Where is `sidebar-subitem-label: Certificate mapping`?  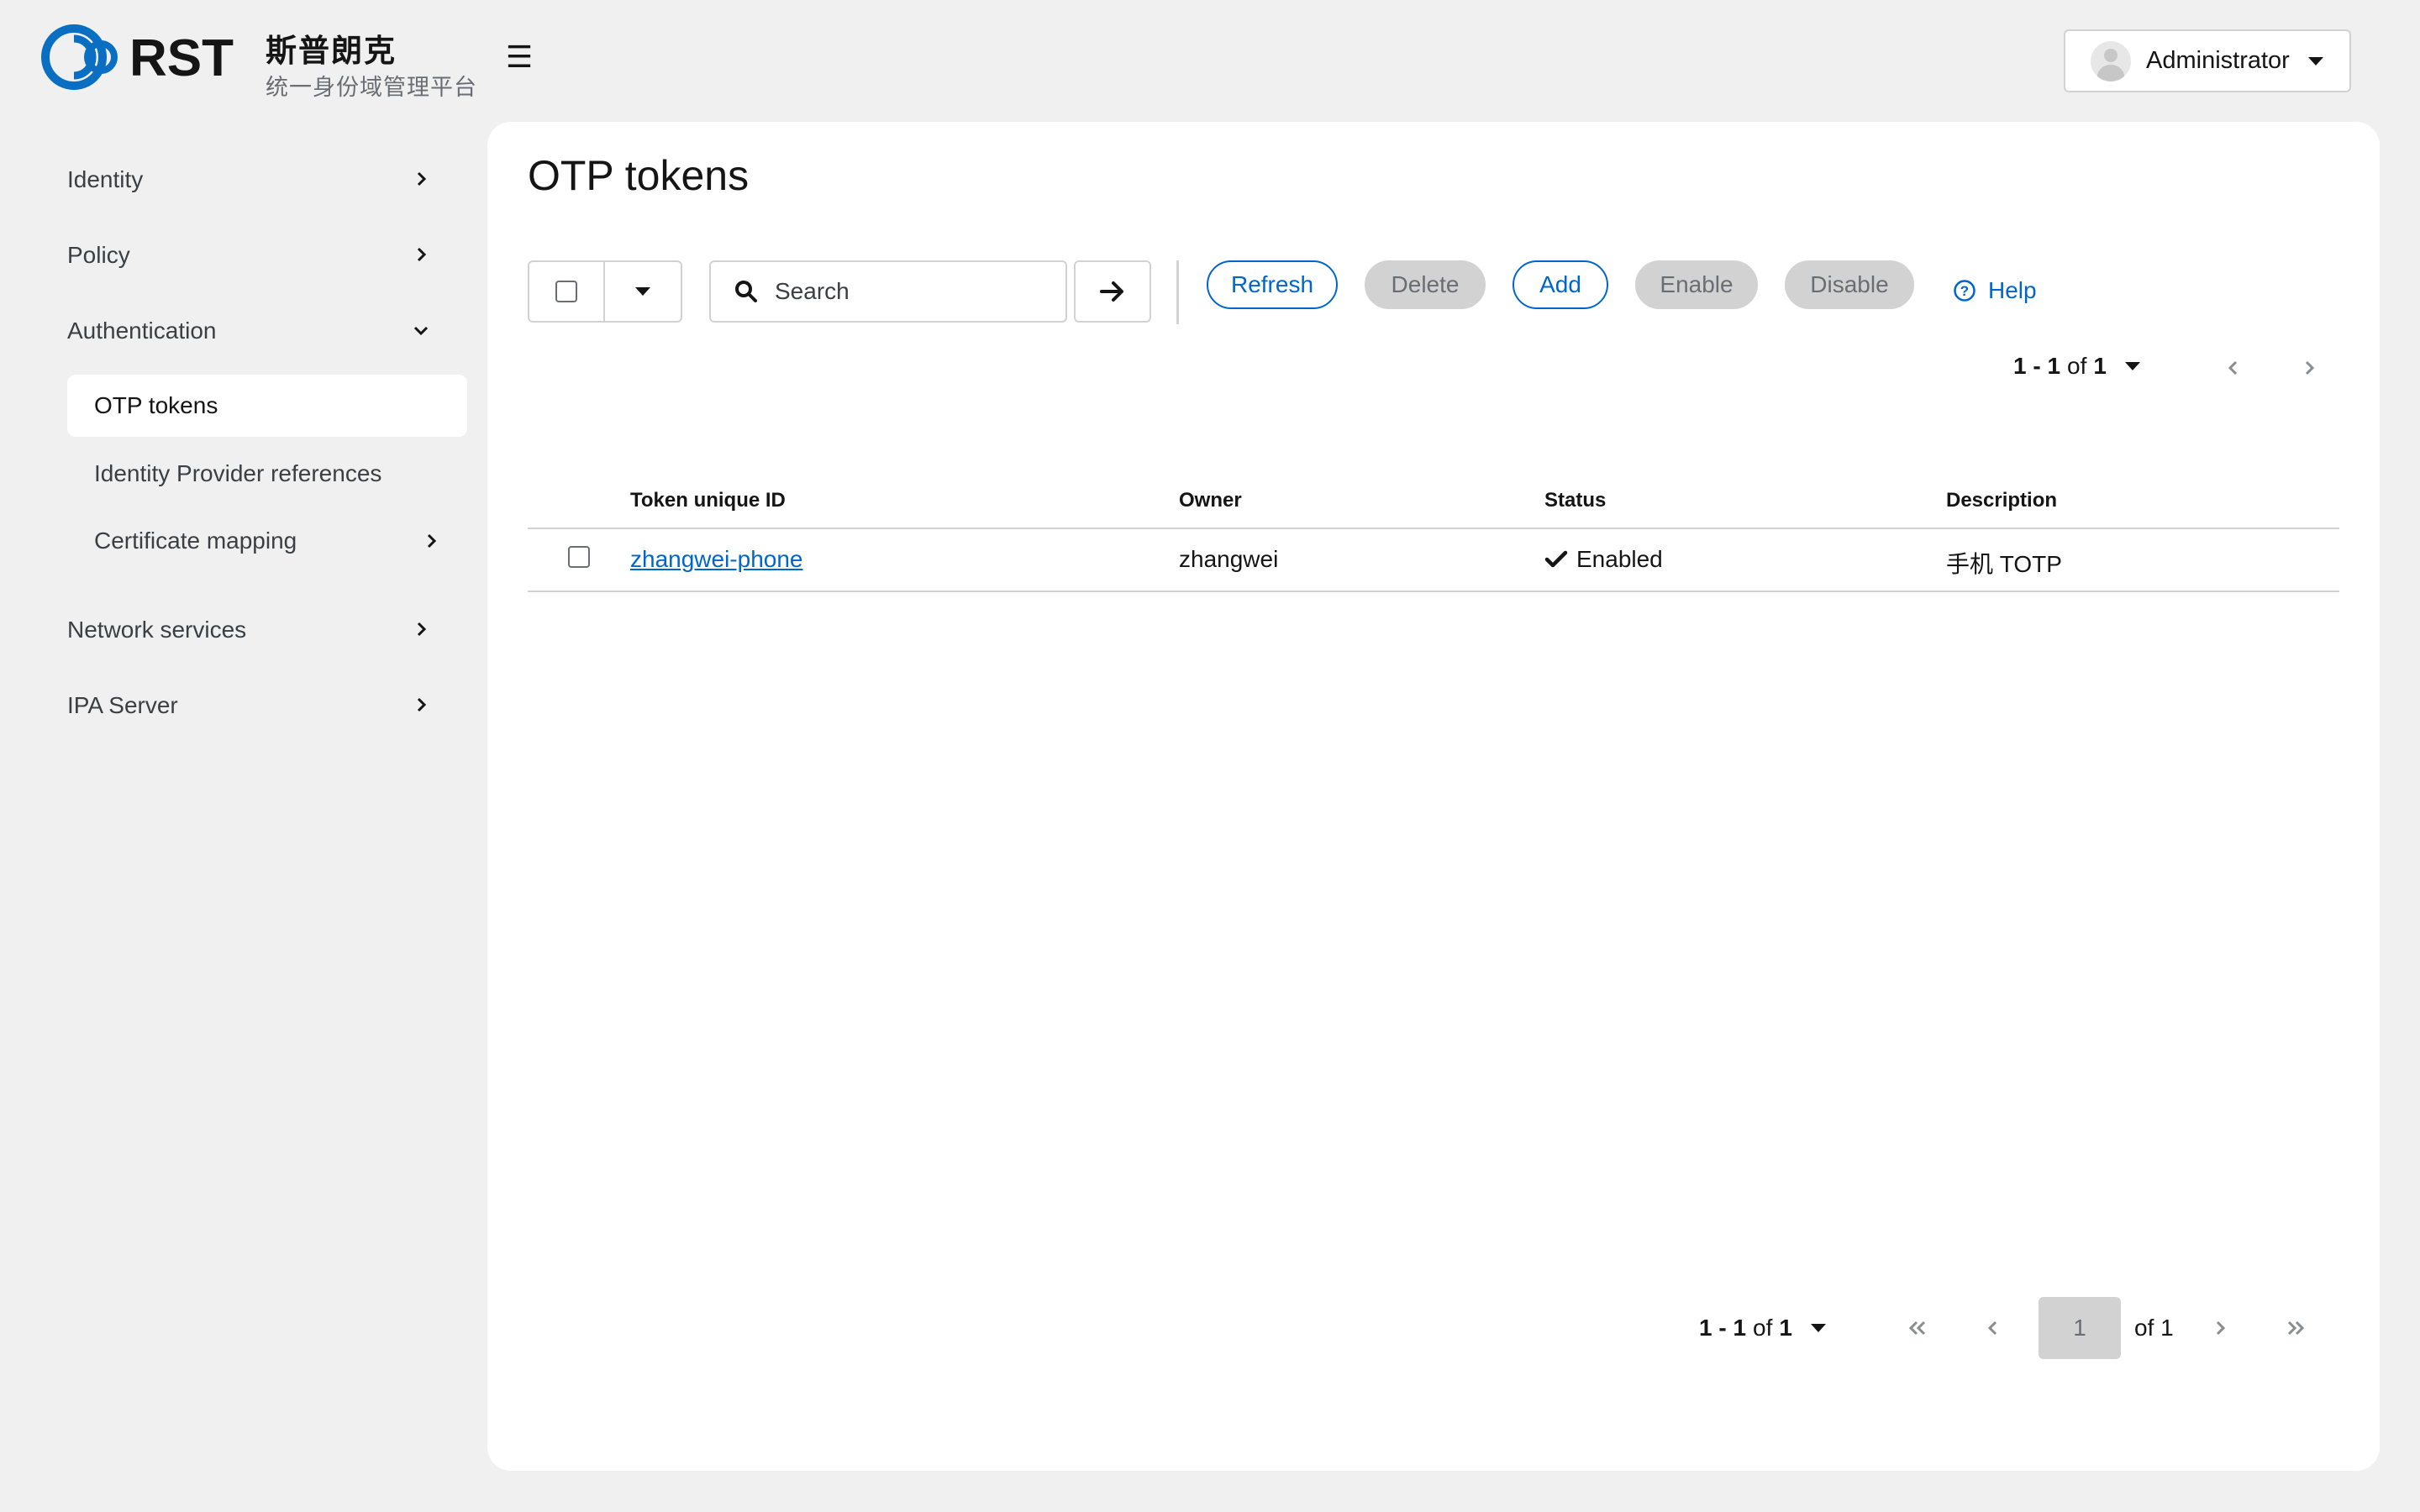
sidebar-subitem-label: Certificate mapping is located at coordinates (195, 541).